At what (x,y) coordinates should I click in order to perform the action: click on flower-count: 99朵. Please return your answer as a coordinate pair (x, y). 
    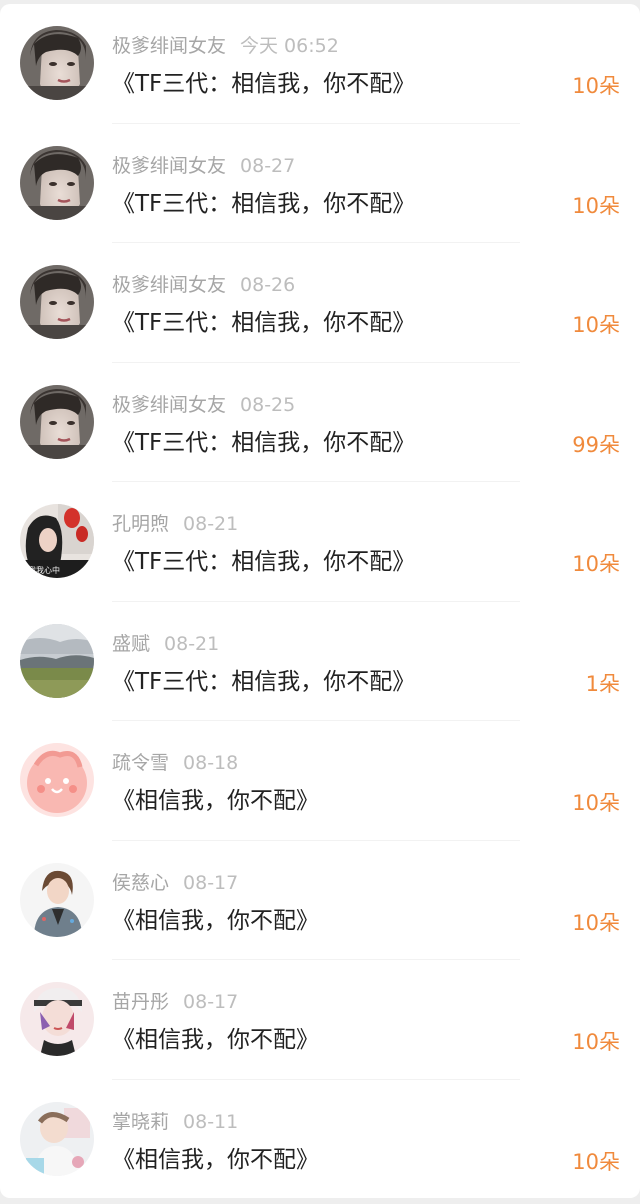
    Looking at the image, I should click on (596, 444).